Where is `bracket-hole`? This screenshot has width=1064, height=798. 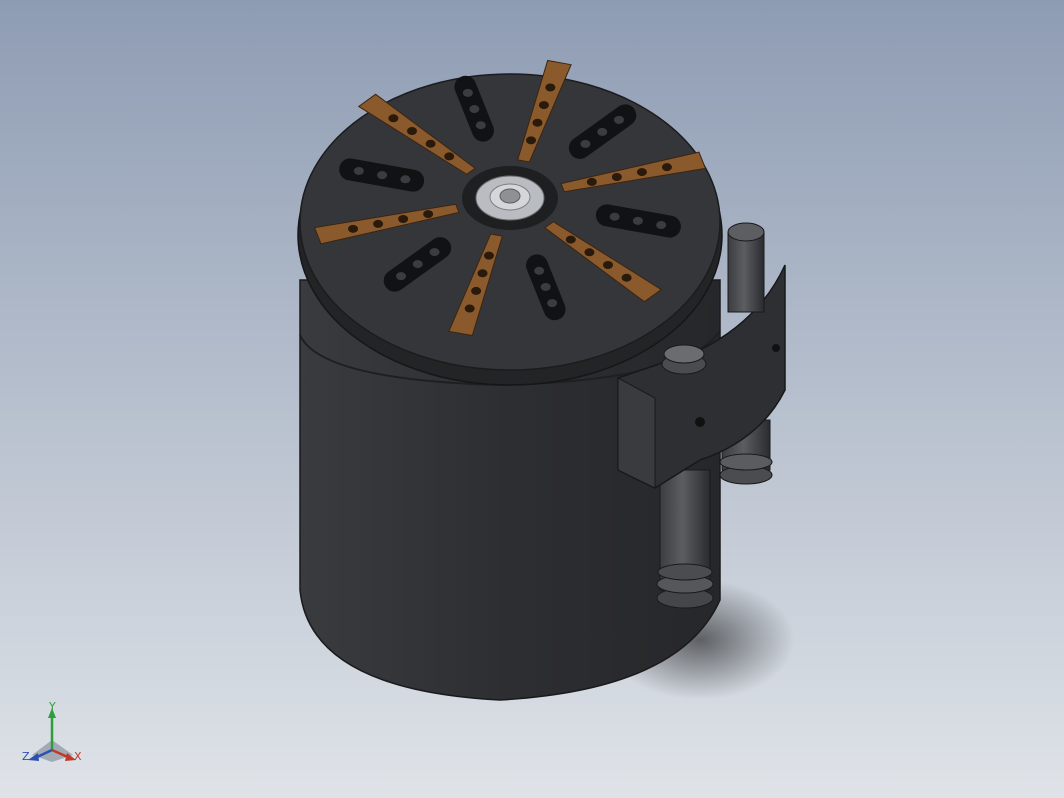 bracket-hole is located at coordinates (700, 422).